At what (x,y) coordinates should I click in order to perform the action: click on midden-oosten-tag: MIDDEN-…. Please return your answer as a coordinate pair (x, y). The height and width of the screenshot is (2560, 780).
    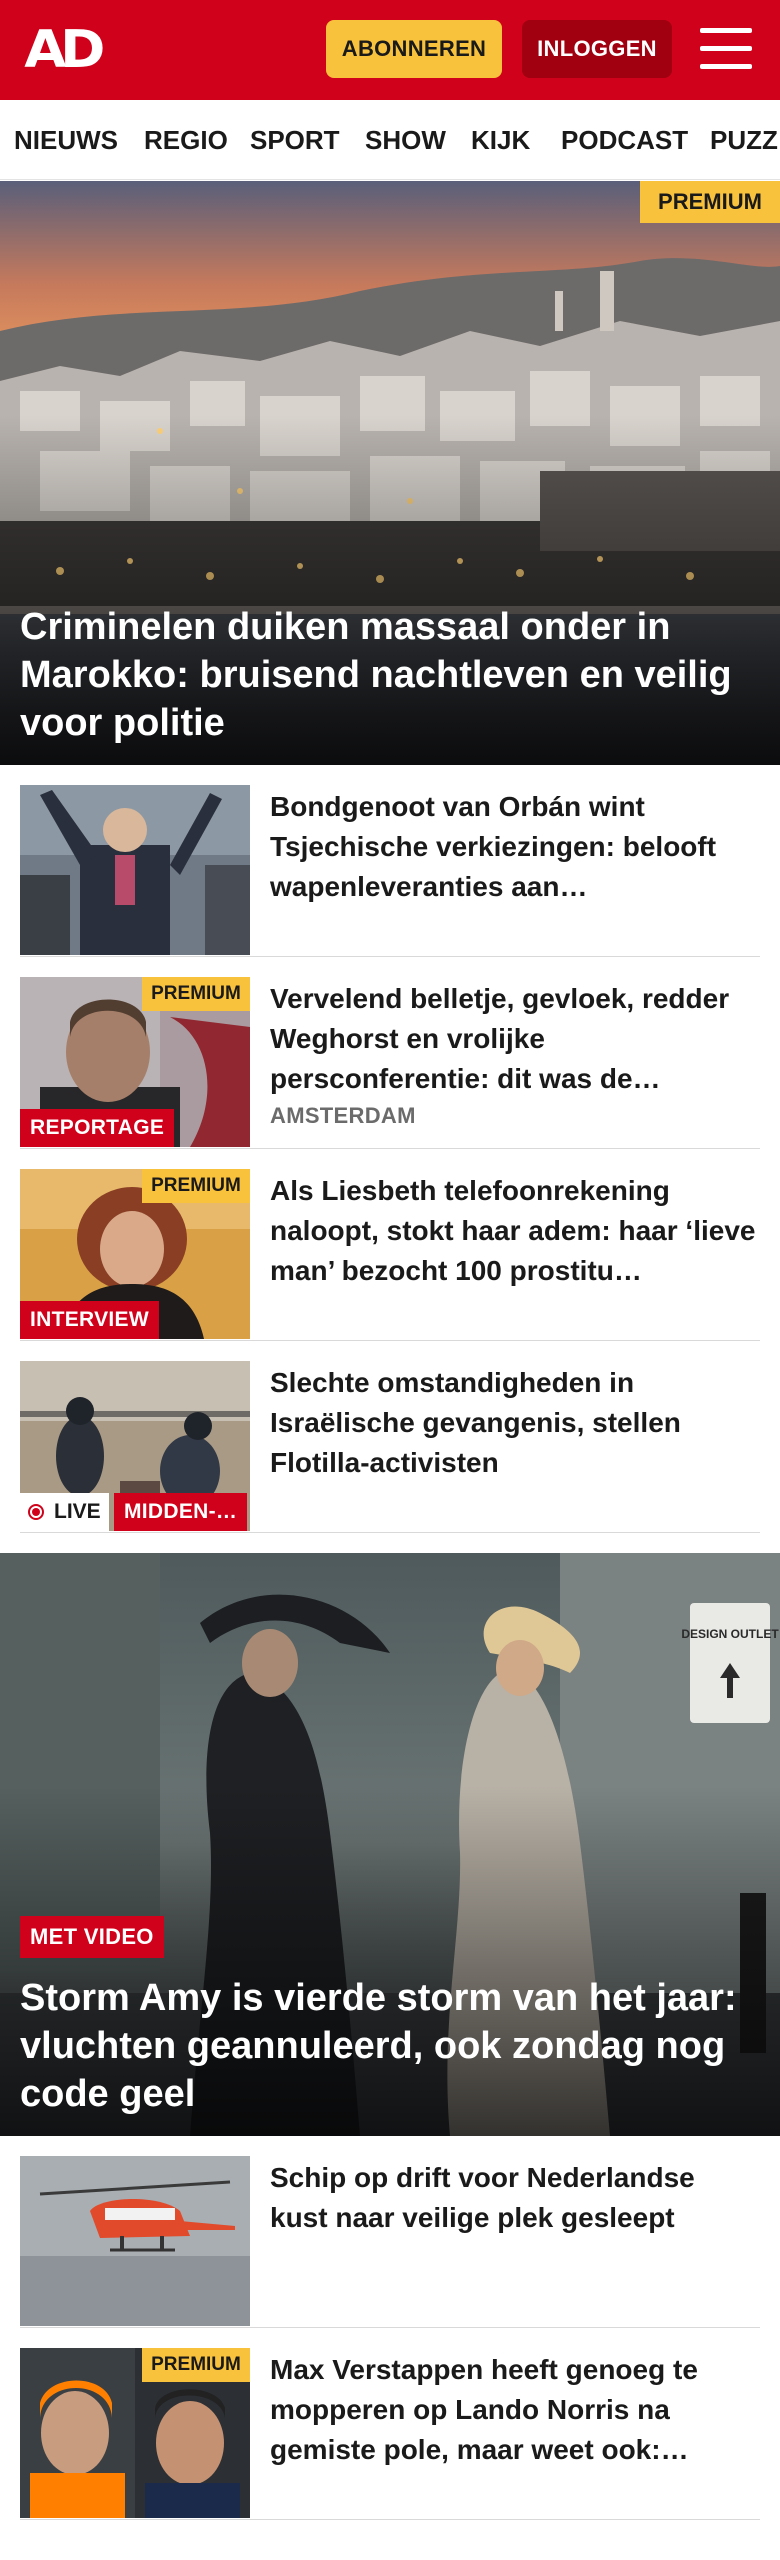
    Looking at the image, I should click on (181, 1512).